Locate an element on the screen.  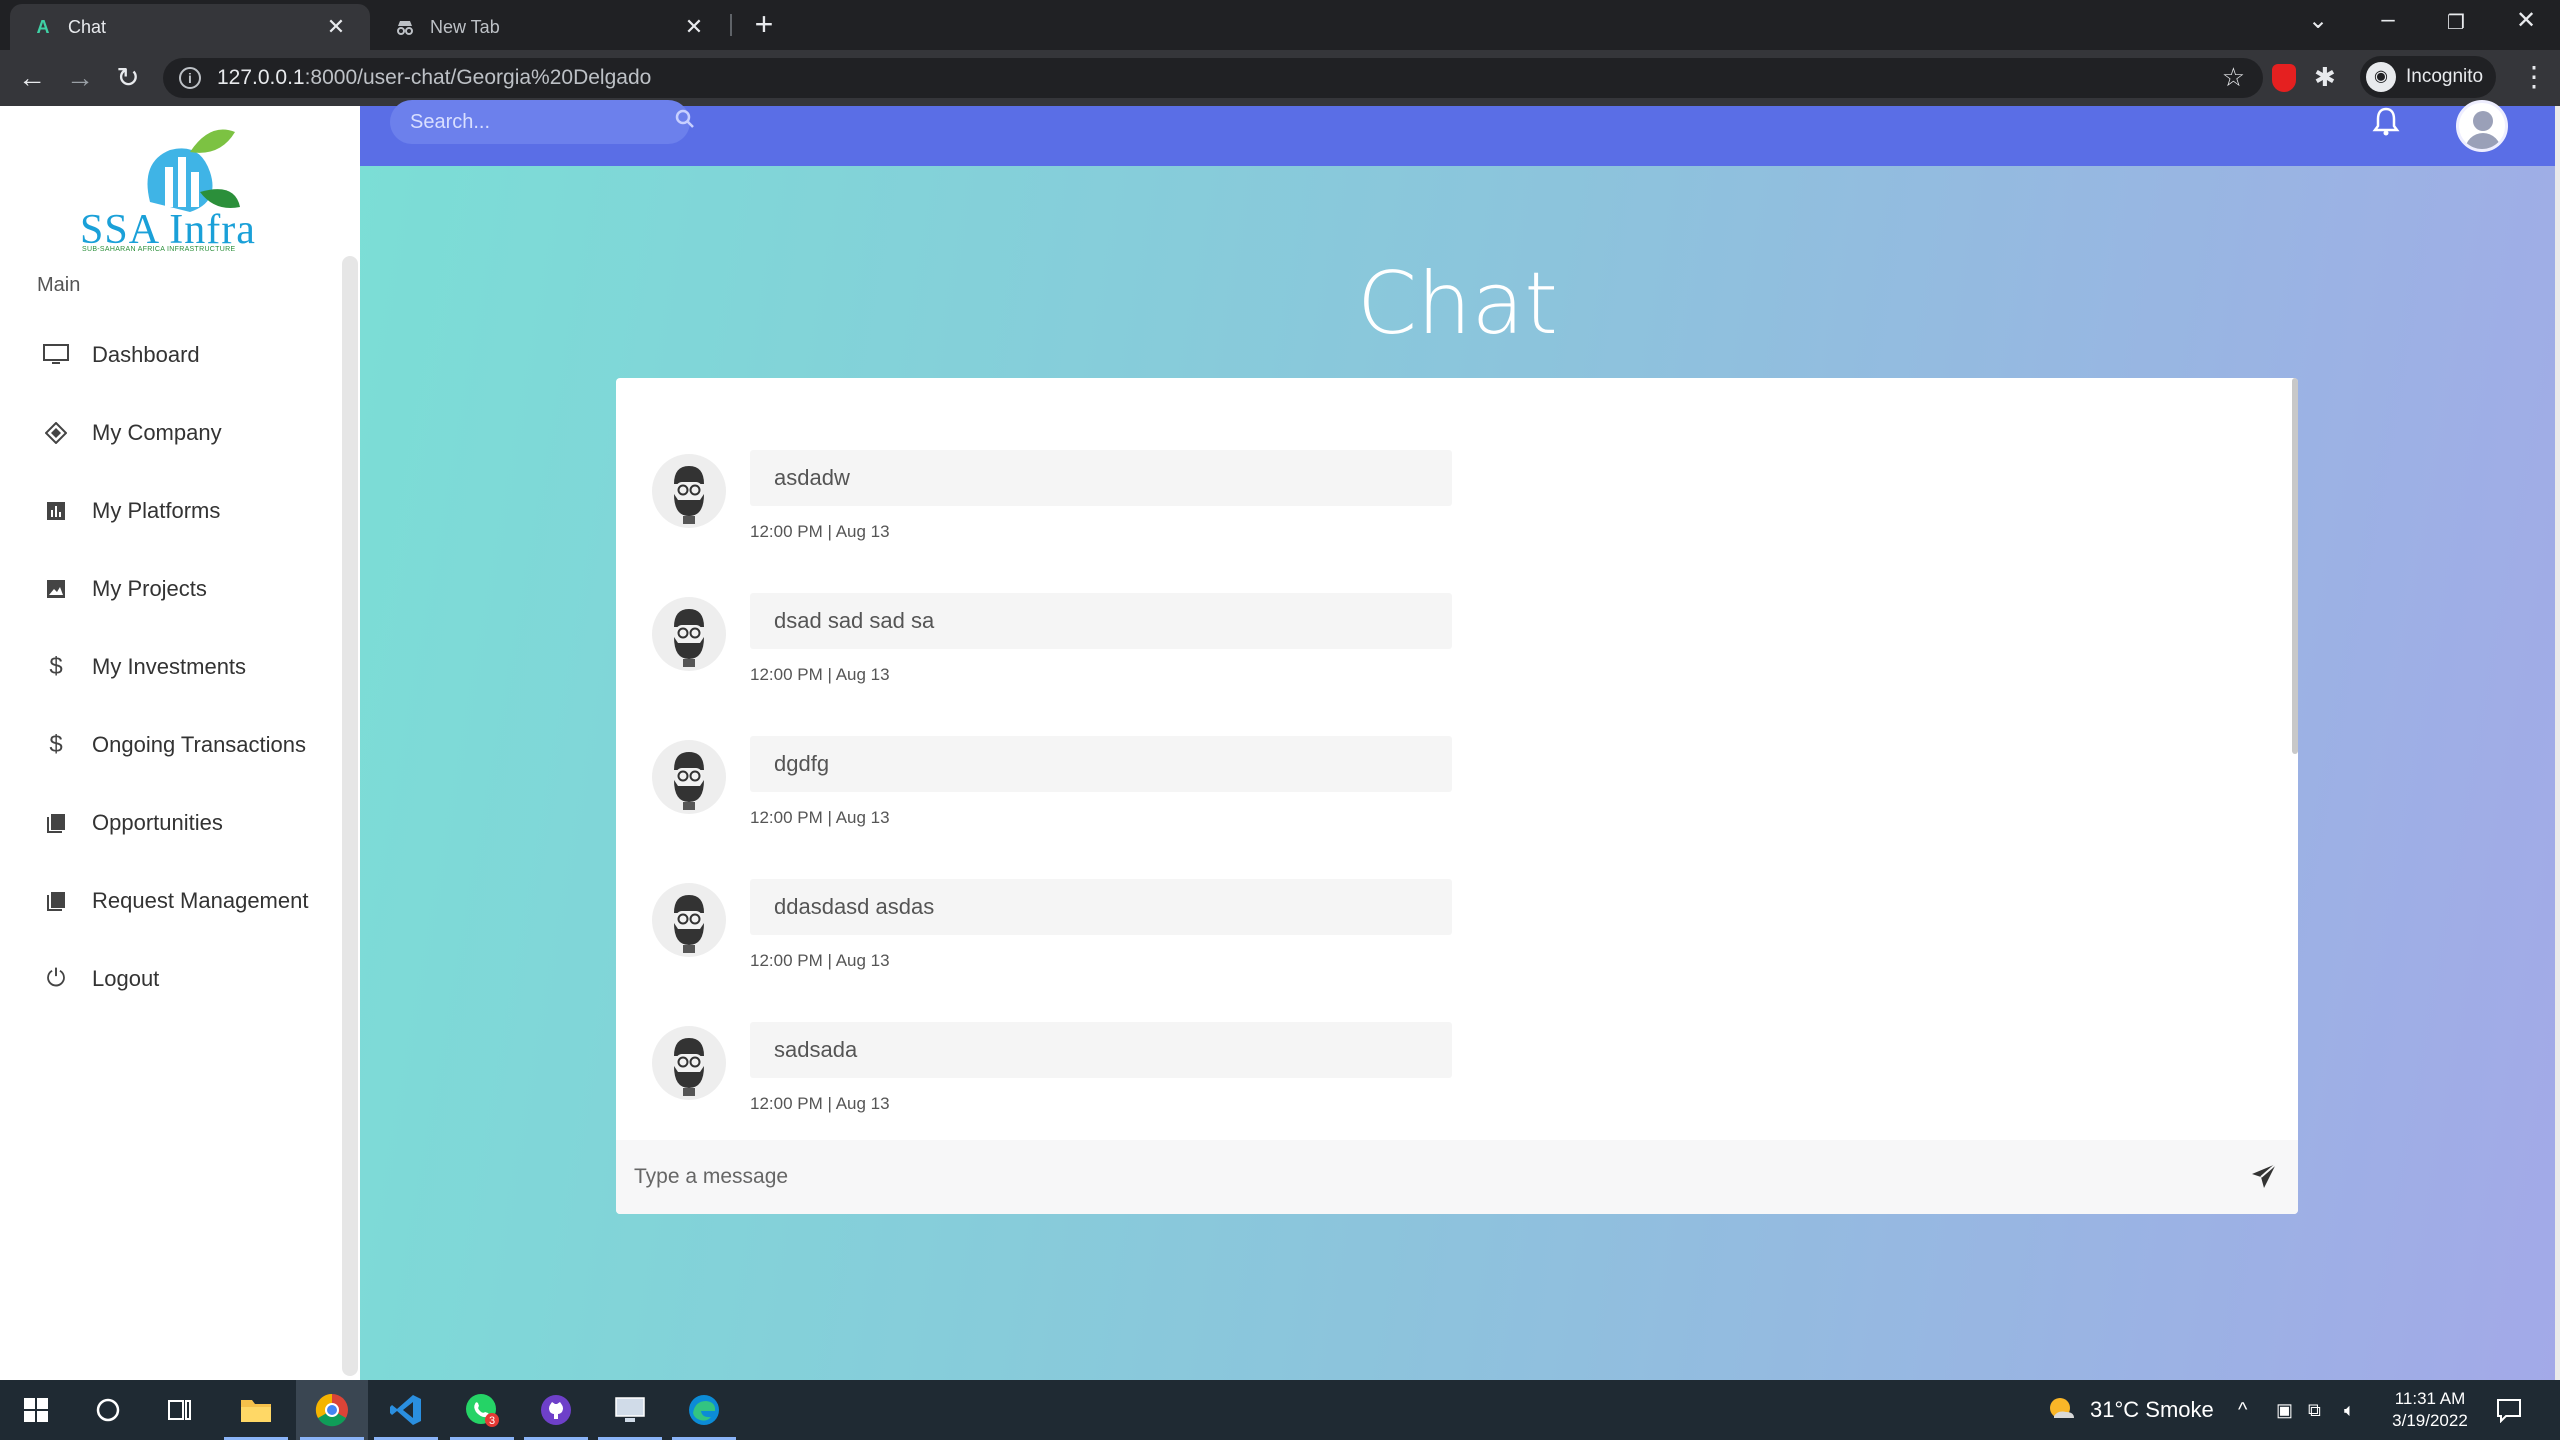
message-composer is located at coordinates (1457, 1177).